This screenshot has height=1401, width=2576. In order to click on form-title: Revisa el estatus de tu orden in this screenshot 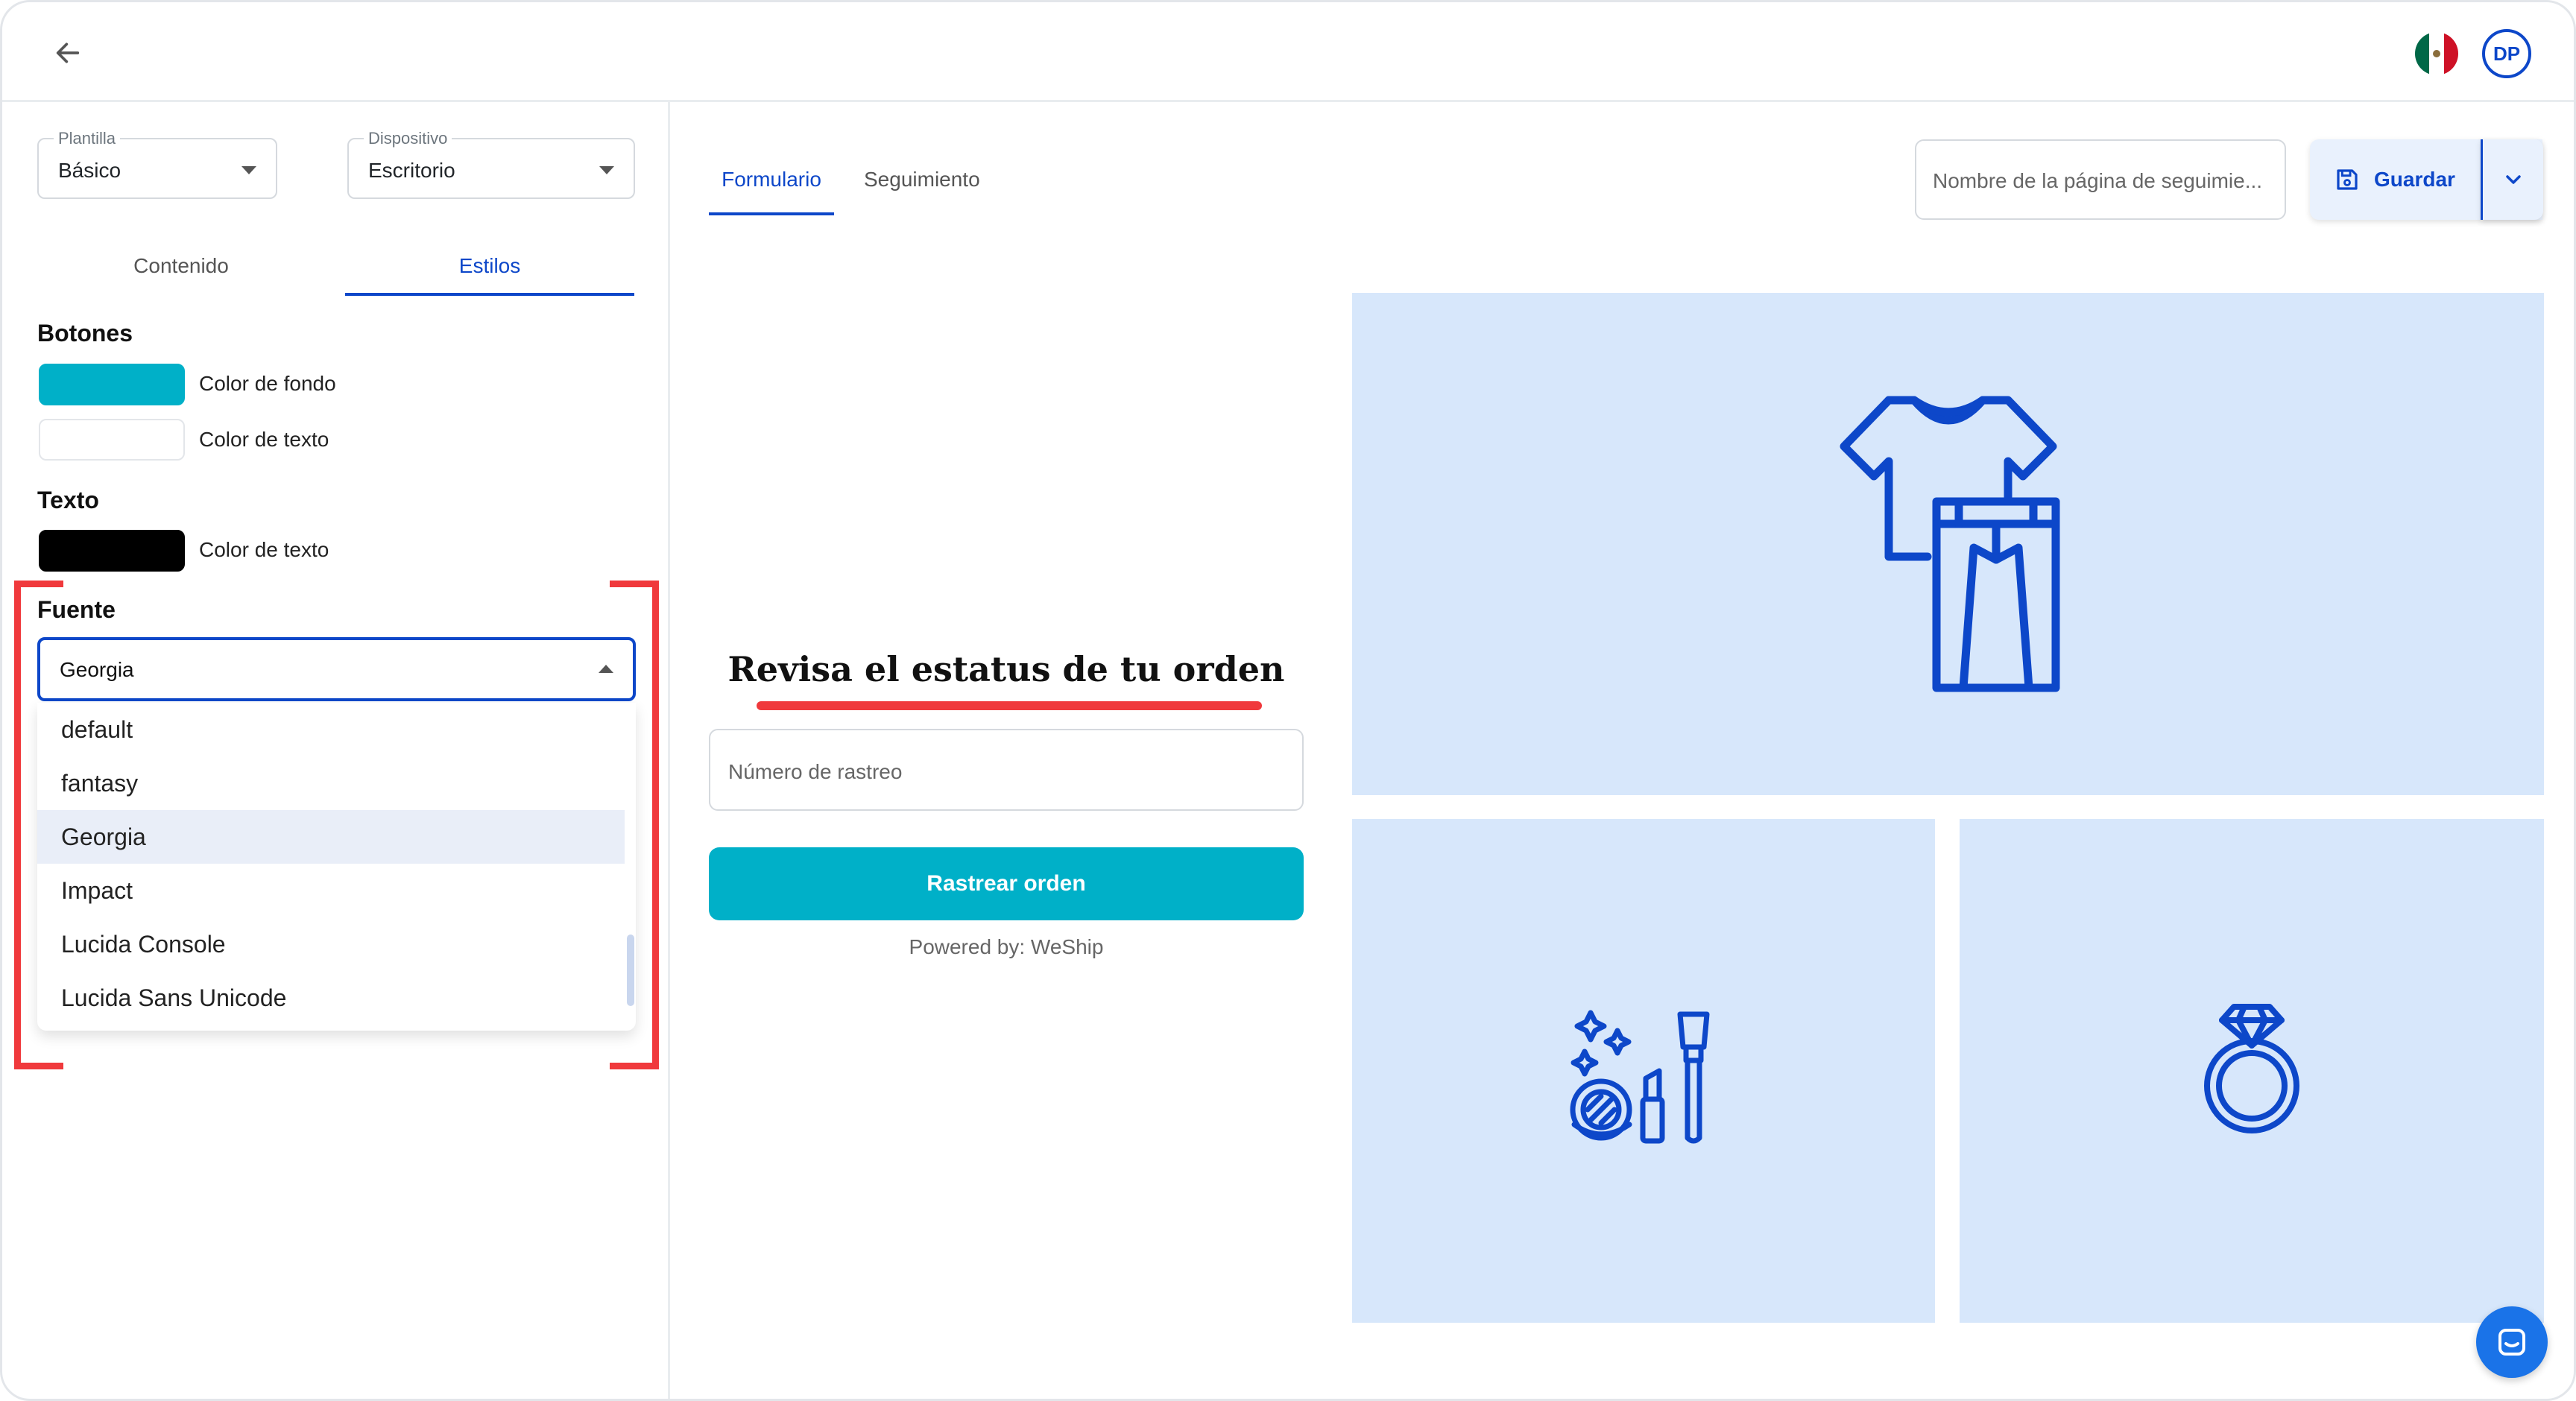, I will do `click(1006, 669)`.